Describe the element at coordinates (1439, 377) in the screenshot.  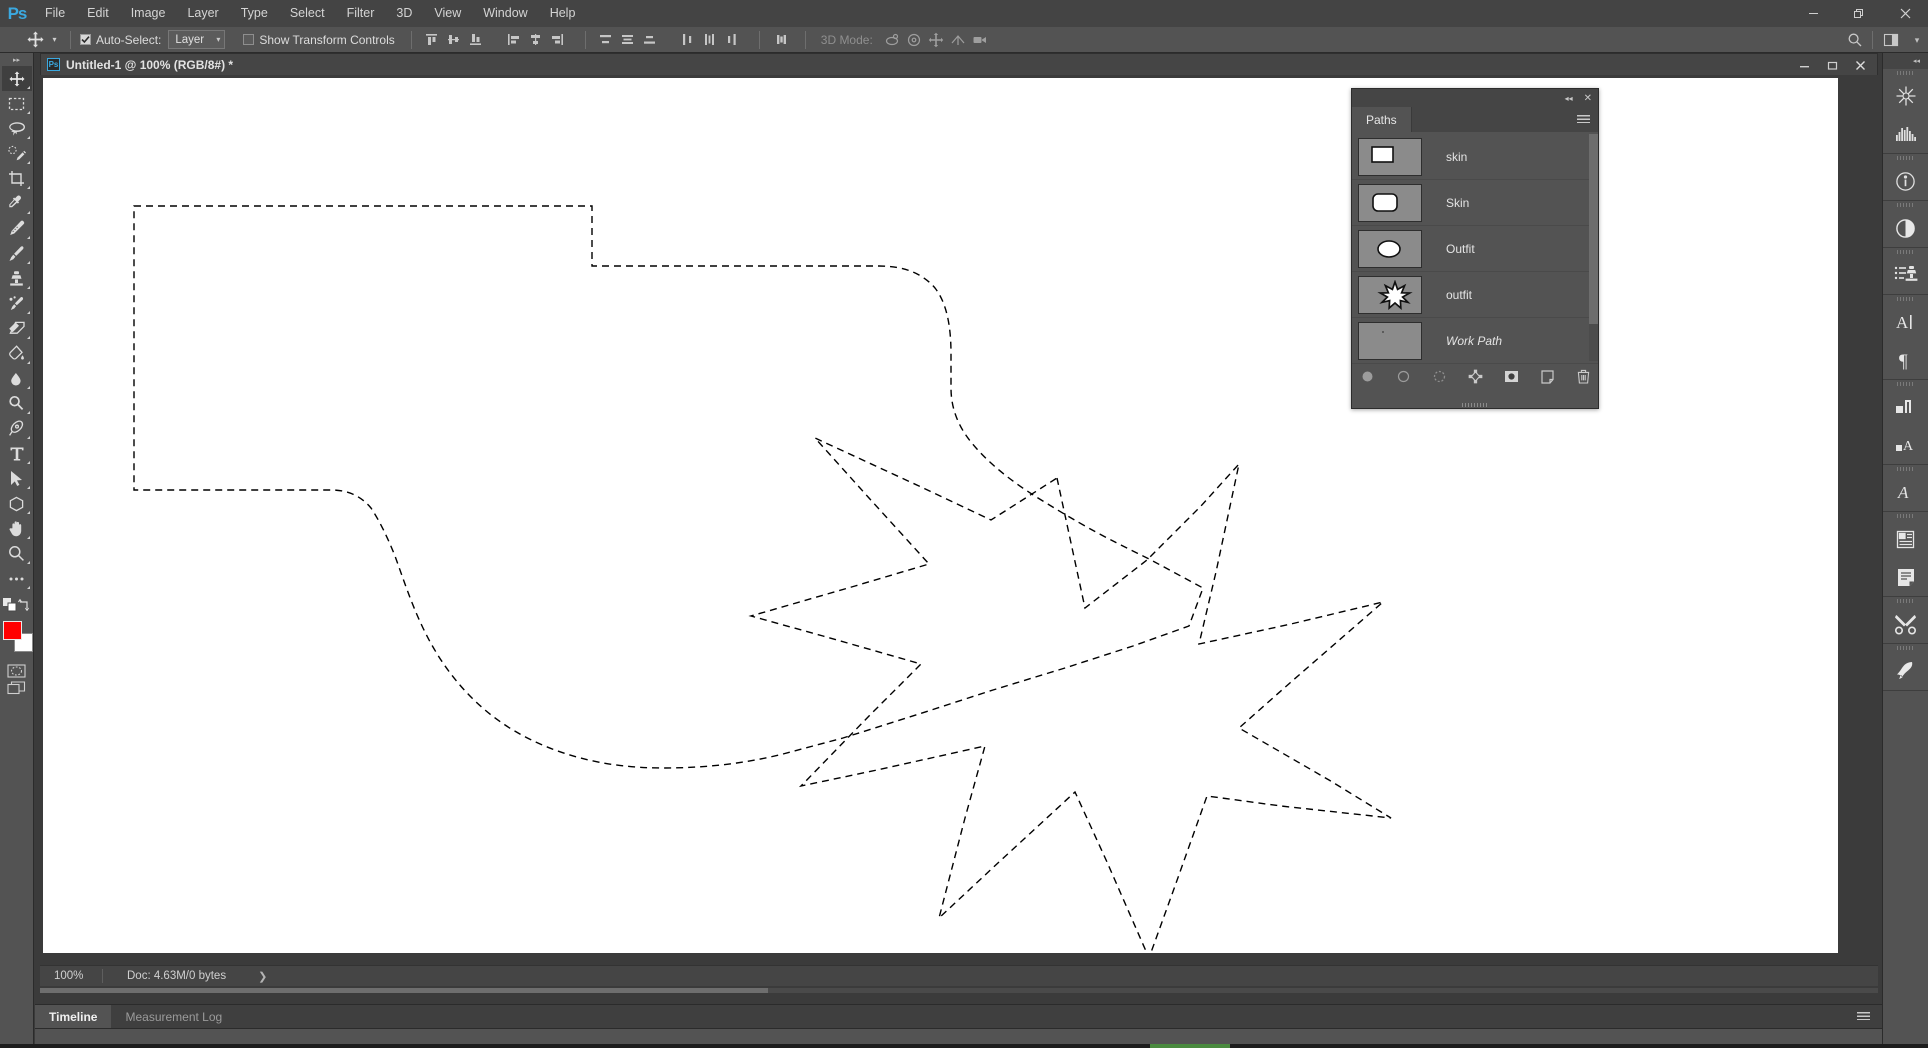
I see `load-path-as-selection-button` at that location.